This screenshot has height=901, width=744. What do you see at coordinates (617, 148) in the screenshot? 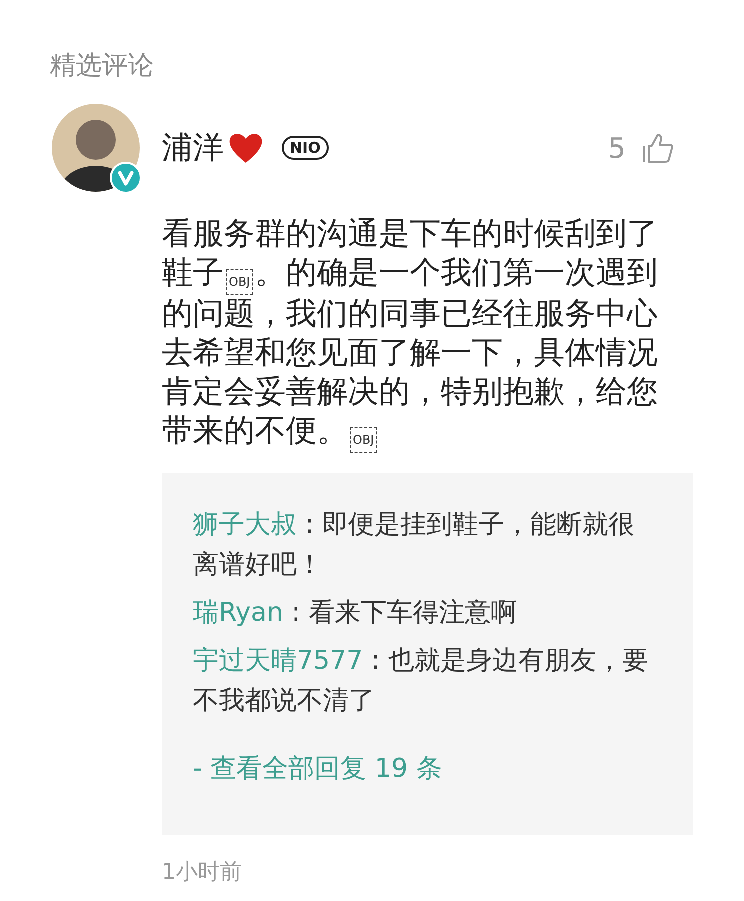
I see `like-count: 5` at bounding box center [617, 148].